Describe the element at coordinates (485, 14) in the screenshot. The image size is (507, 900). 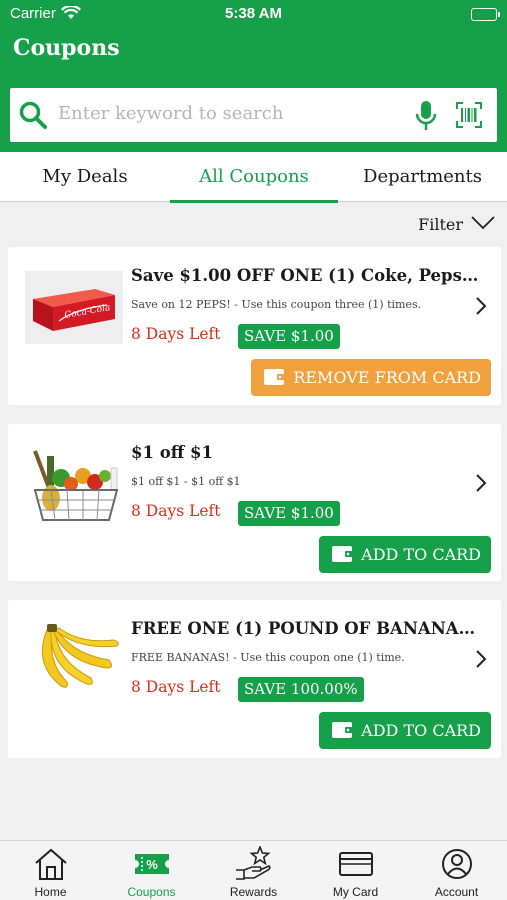
I see `battery-icon` at that location.